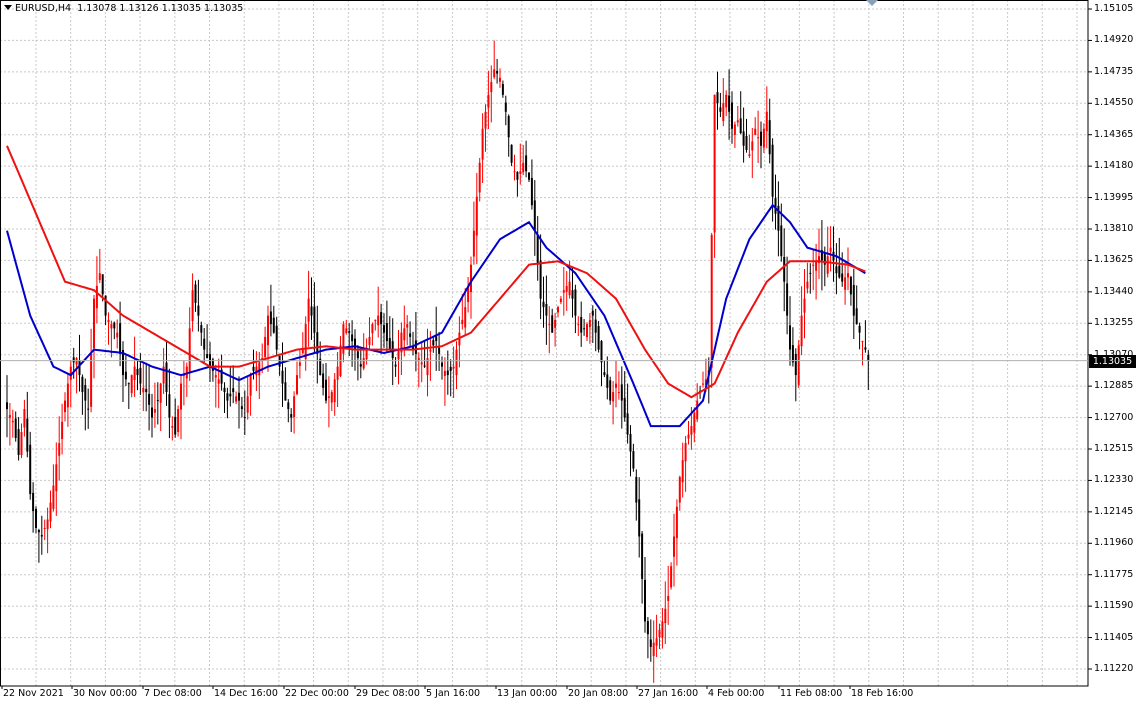 The height and width of the screenshot is (704, 1141). What do you see at coordinates (246, 693) in the screenshot?
I see `time-tick-label: 14 Dec 16:00` at bounding box center [246, 693].